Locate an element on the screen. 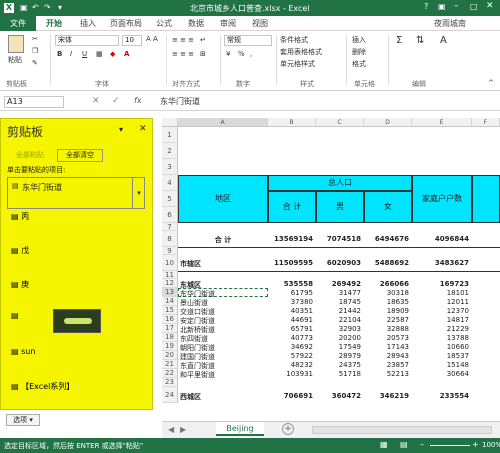 The height and width of the screenshot is (453, 500). header-female: 女 is located at coordinates (388, 207).